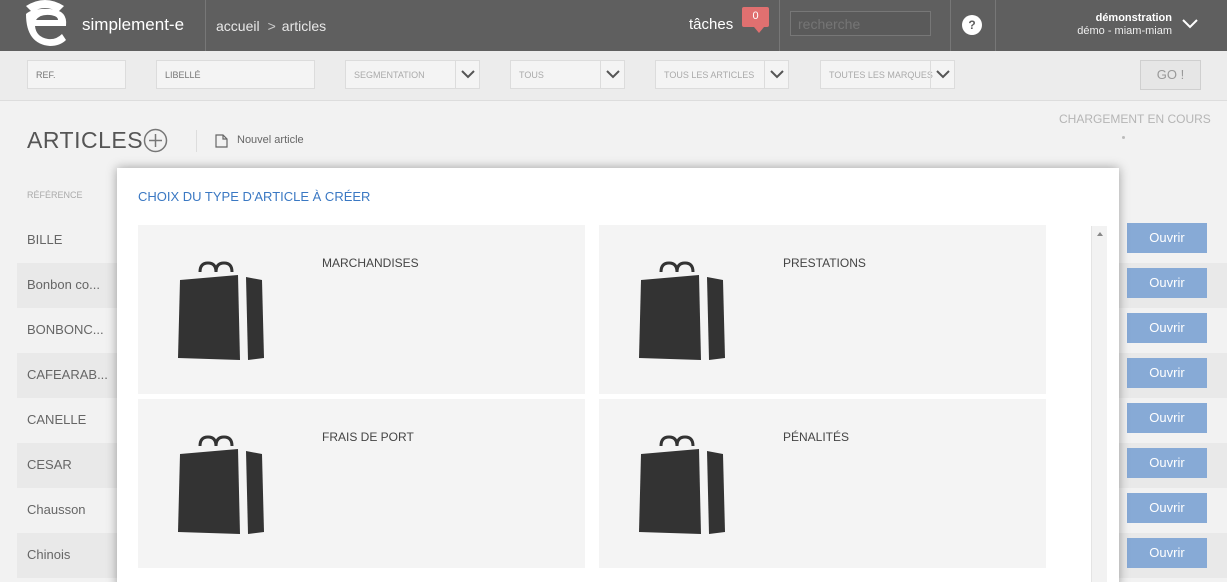 This screenshot has height=582, width=1227. I want to click on row-reference: CANELLE, so click(56, 419).